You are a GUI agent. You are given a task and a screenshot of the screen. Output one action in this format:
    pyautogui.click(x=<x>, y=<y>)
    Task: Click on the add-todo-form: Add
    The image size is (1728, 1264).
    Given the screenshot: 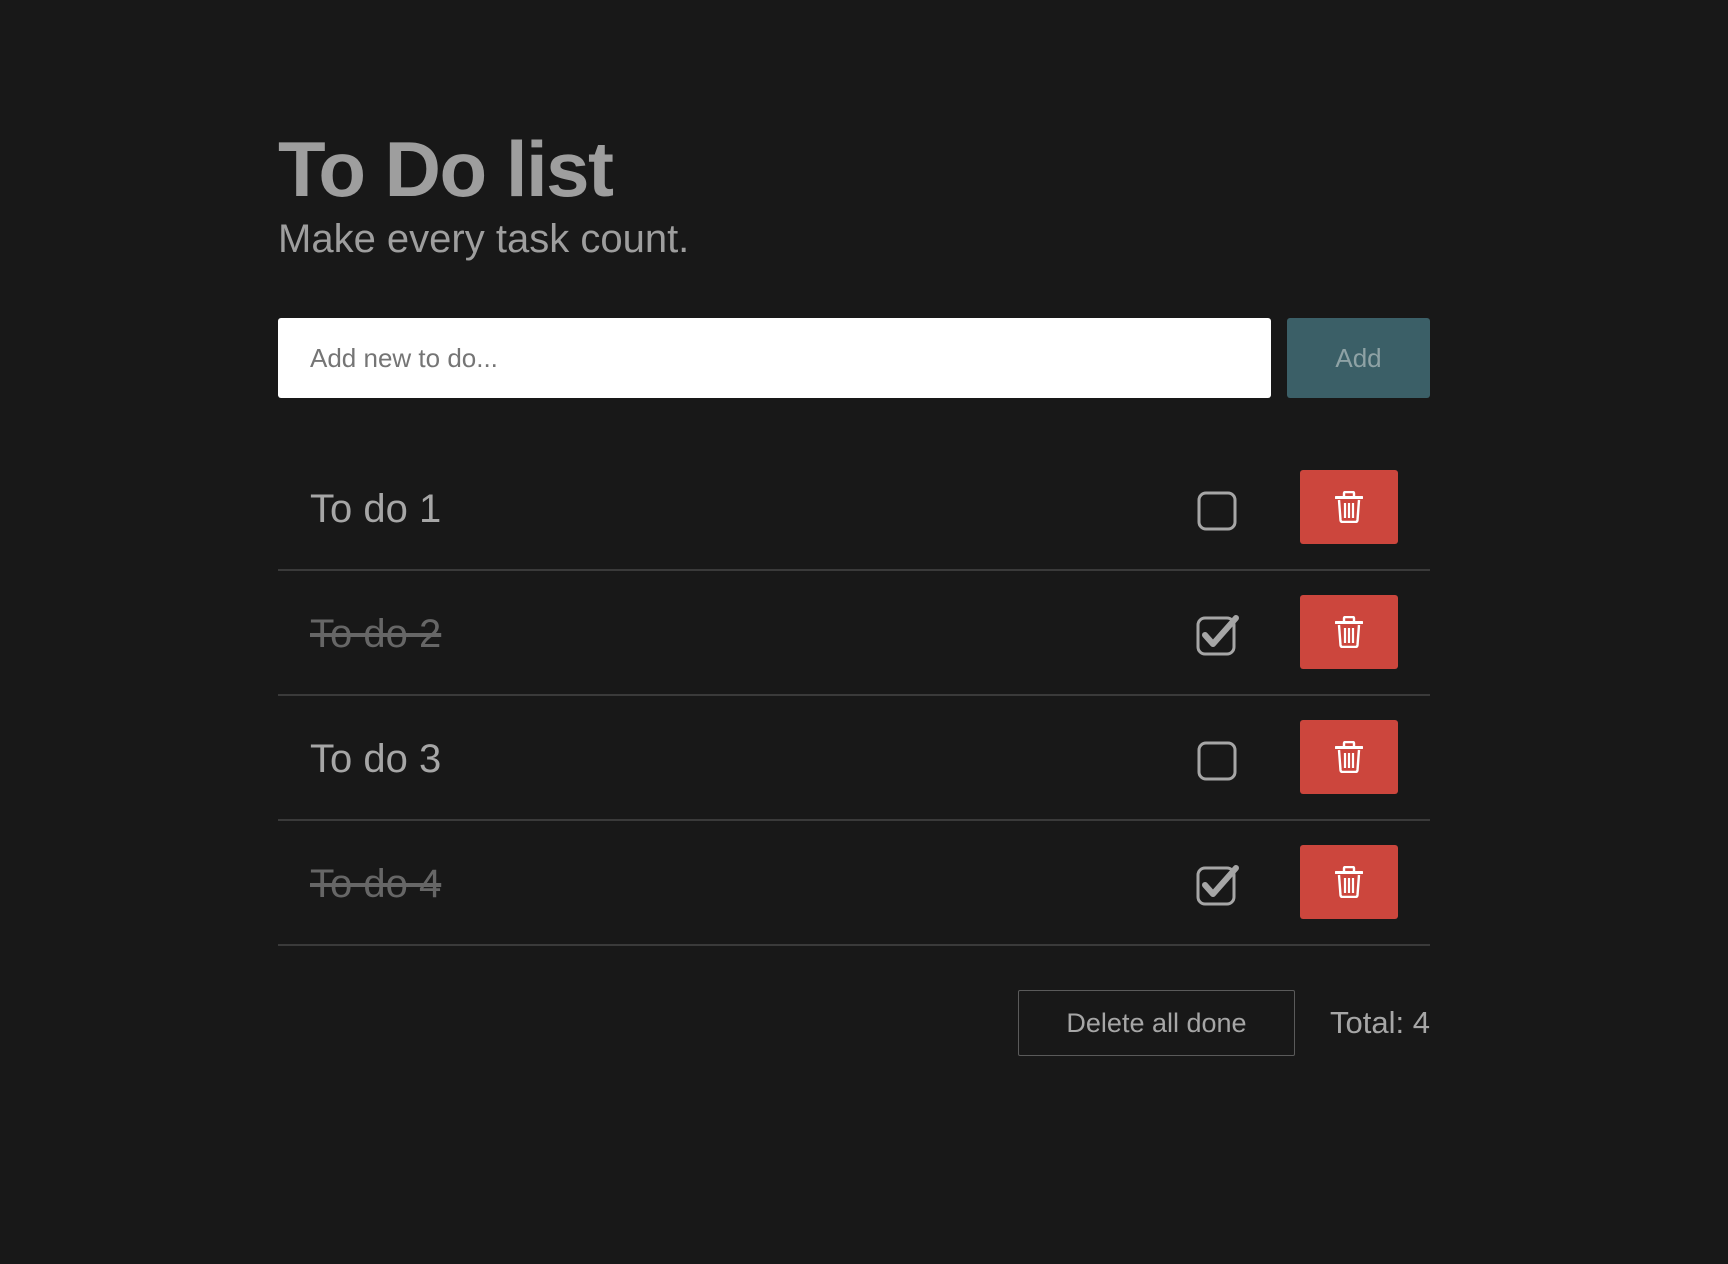 What is the action you would take?
    pyautogui.click(x=854, y=358)
    